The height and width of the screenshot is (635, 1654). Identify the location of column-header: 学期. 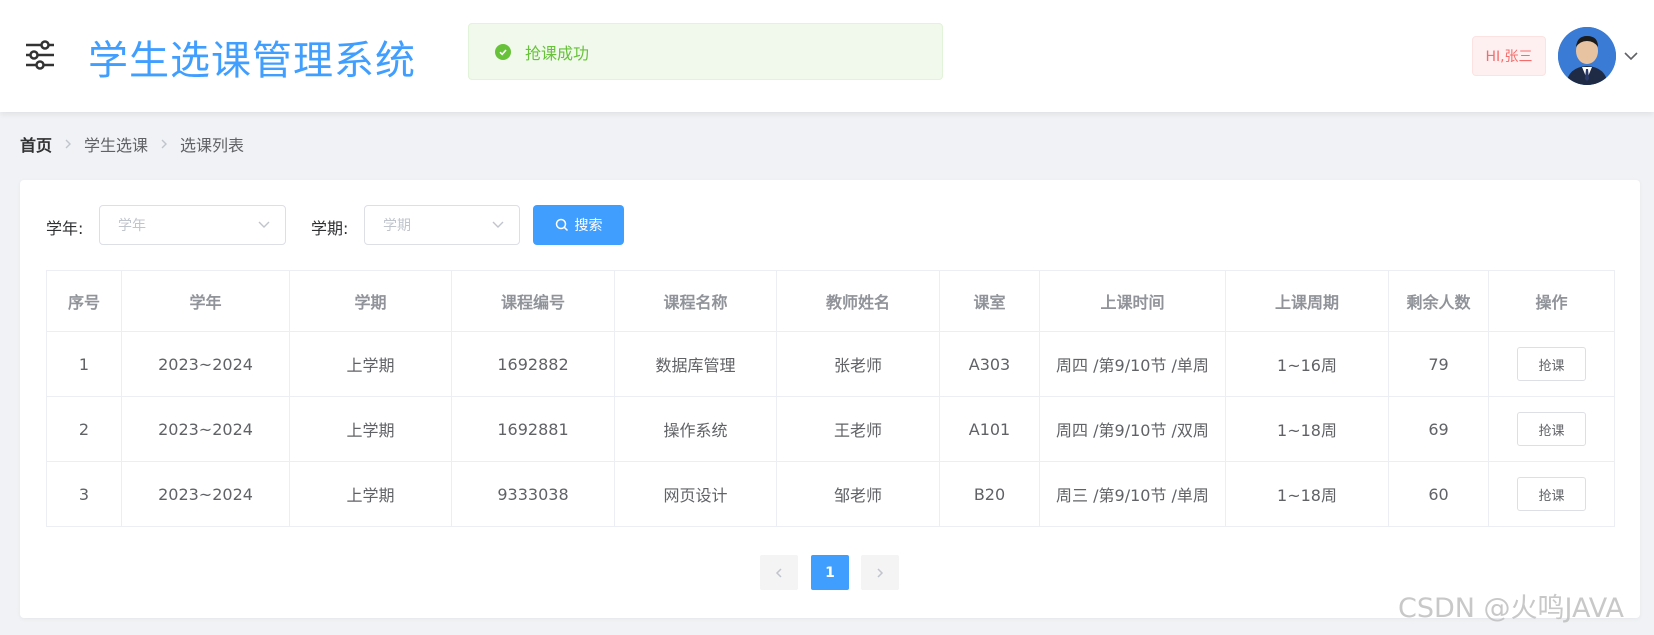
(370, 301).